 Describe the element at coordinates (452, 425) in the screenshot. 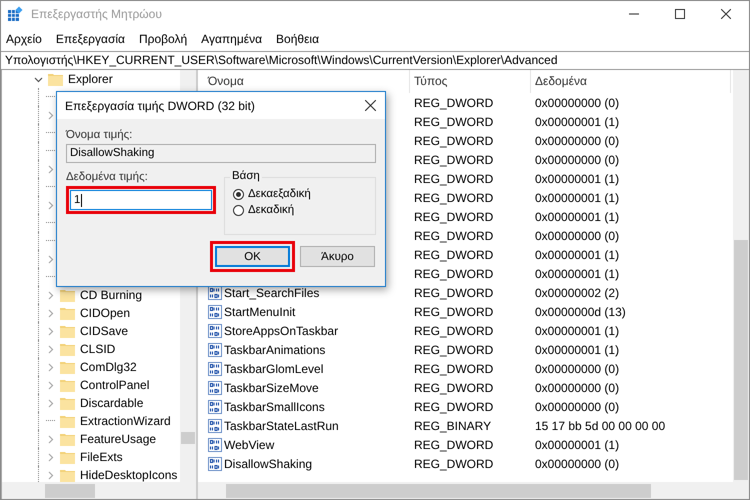

I see `table-cell-text: REG_BINARY` at that location.